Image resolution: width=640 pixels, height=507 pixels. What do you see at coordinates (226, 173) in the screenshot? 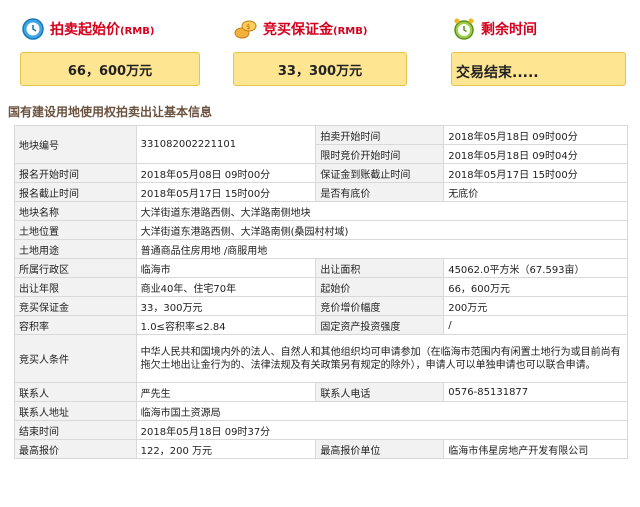
I see `field-value: 2018年05月08日 09时00分` at bounding box center [226, 173].